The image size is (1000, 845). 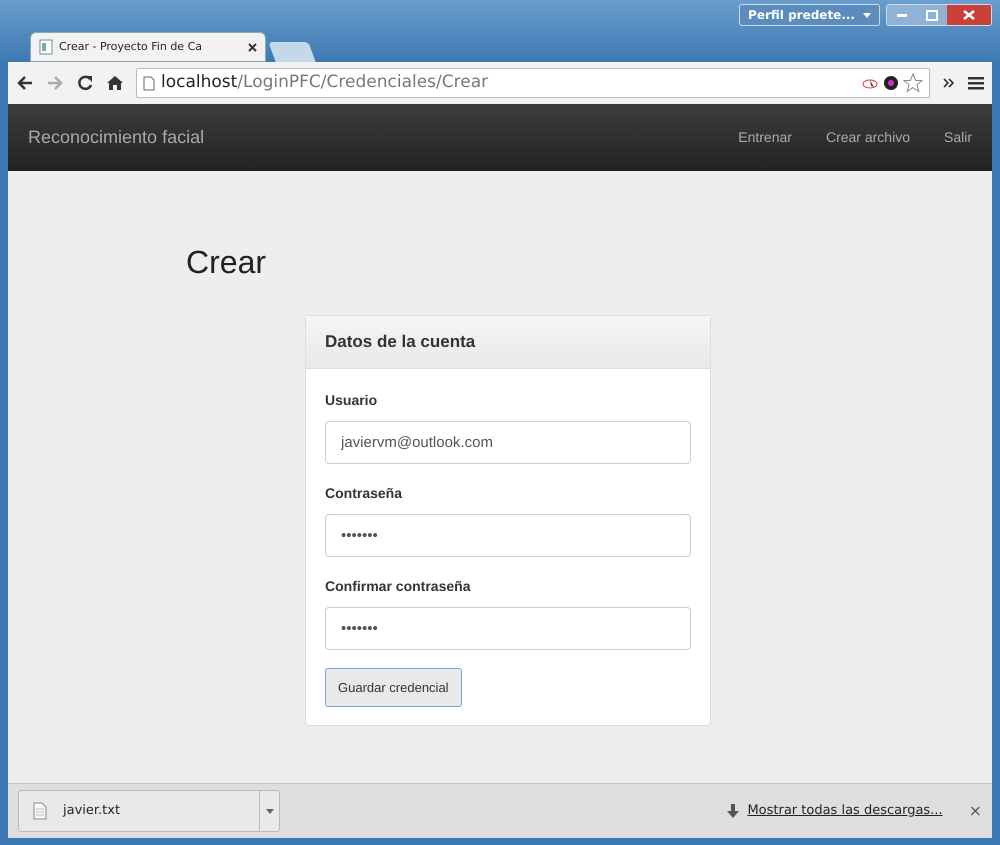 I want to click on input-field: javiervm@outlook.com, so click(x=508, y=442).